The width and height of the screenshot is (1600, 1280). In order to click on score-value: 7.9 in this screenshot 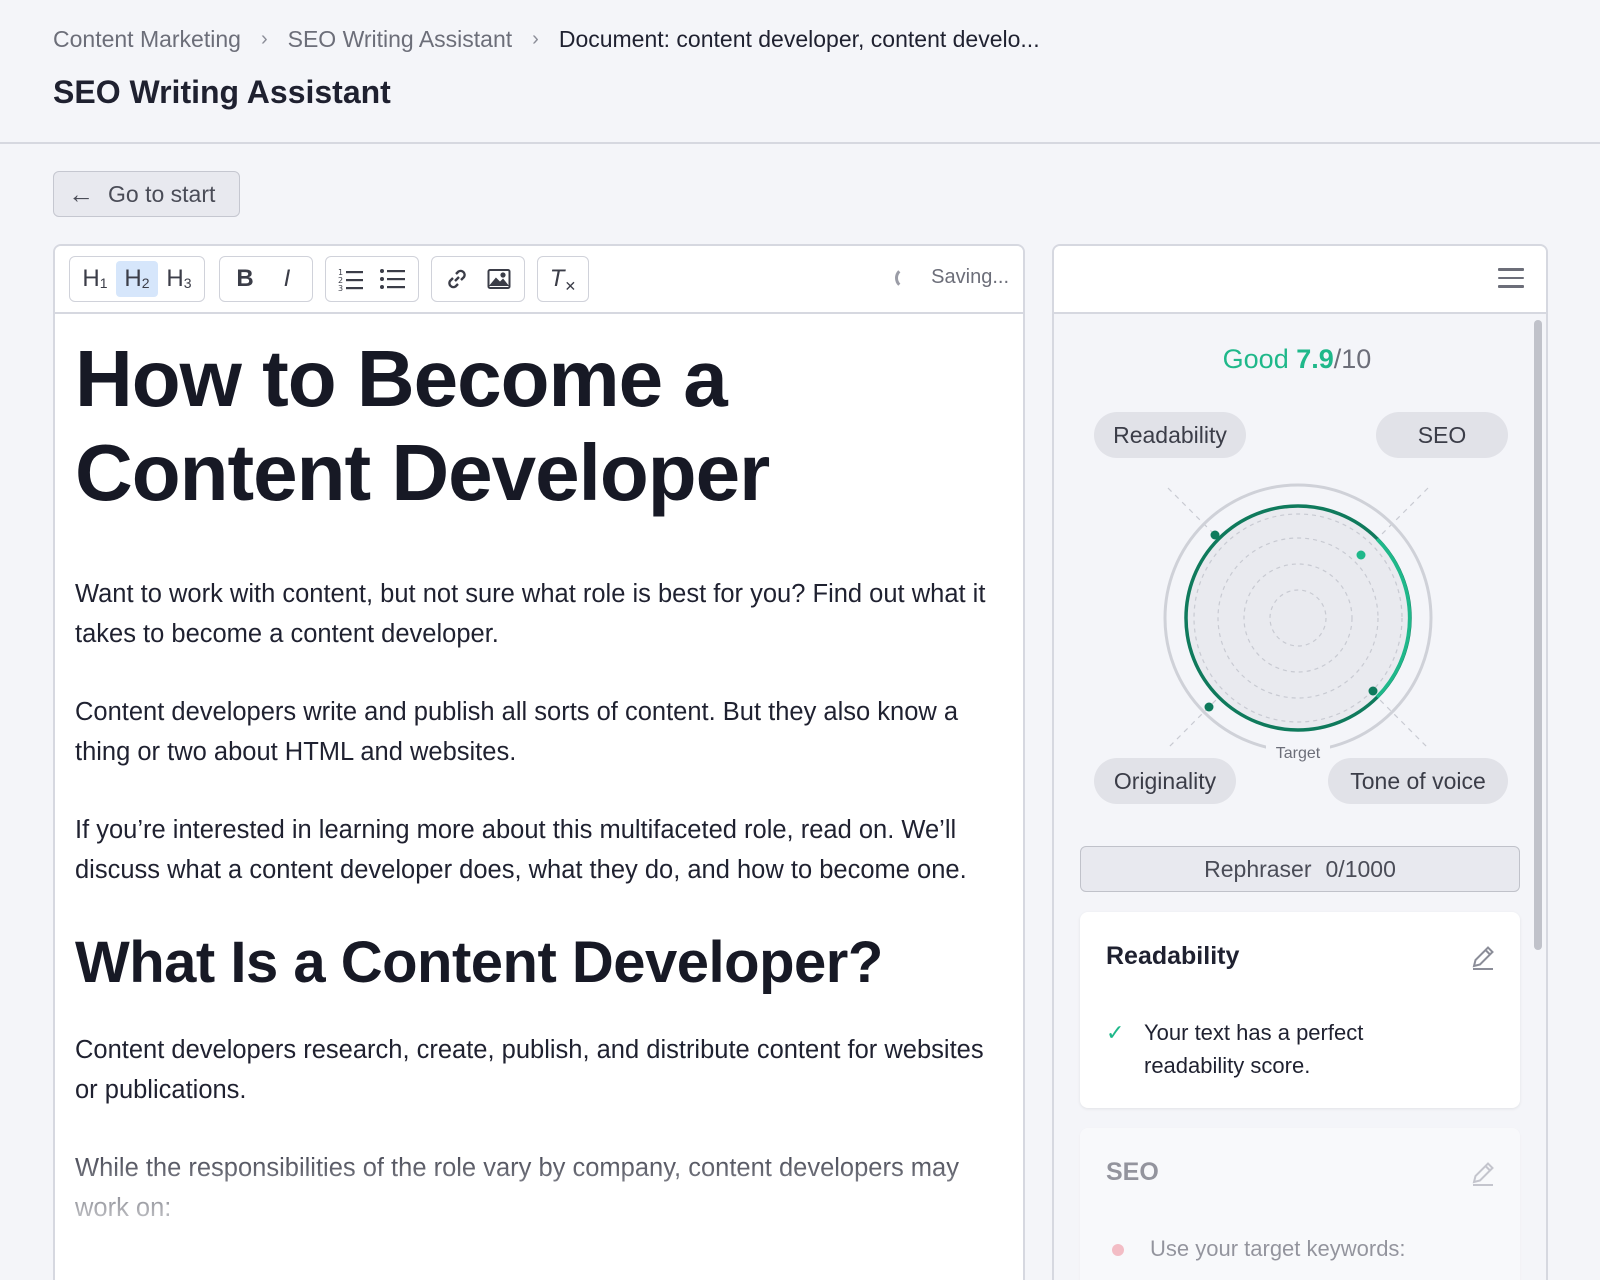, I will do `click(1315, 359)`.